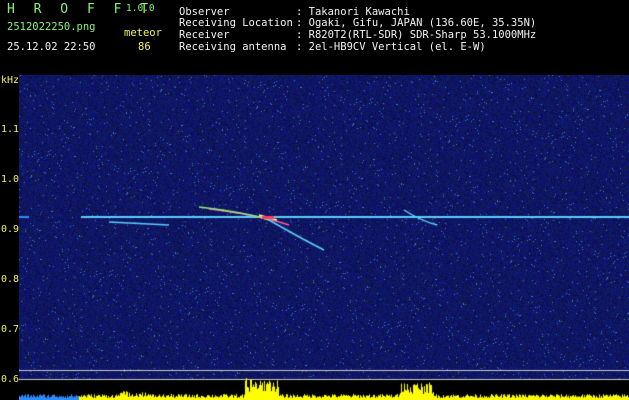  I want to click on mode-label: meteor, so click(143, 33).